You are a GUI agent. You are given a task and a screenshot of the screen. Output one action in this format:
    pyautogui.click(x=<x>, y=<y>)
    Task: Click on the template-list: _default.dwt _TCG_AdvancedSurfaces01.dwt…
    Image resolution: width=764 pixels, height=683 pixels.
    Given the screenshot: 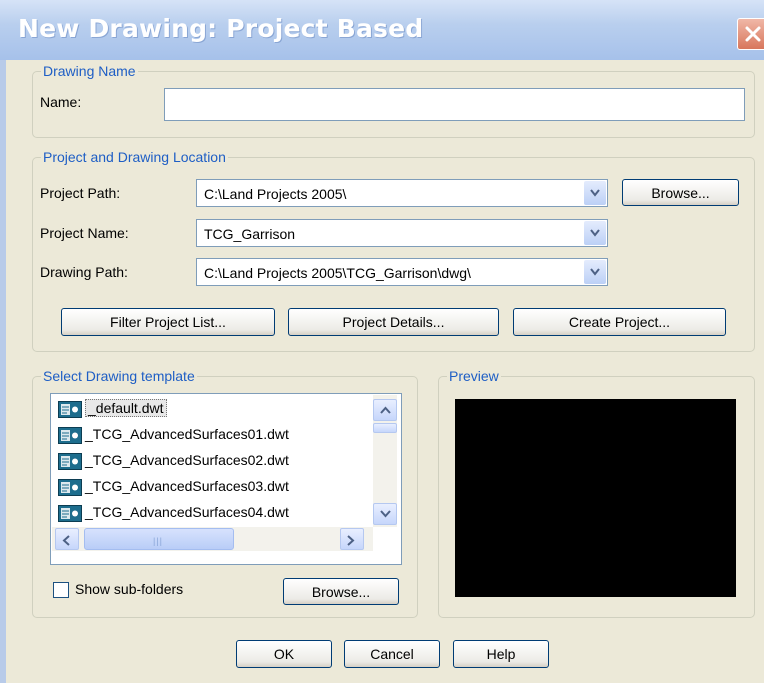 What is the action you would take?
    pyautogui.click(x=226, y=479)
    